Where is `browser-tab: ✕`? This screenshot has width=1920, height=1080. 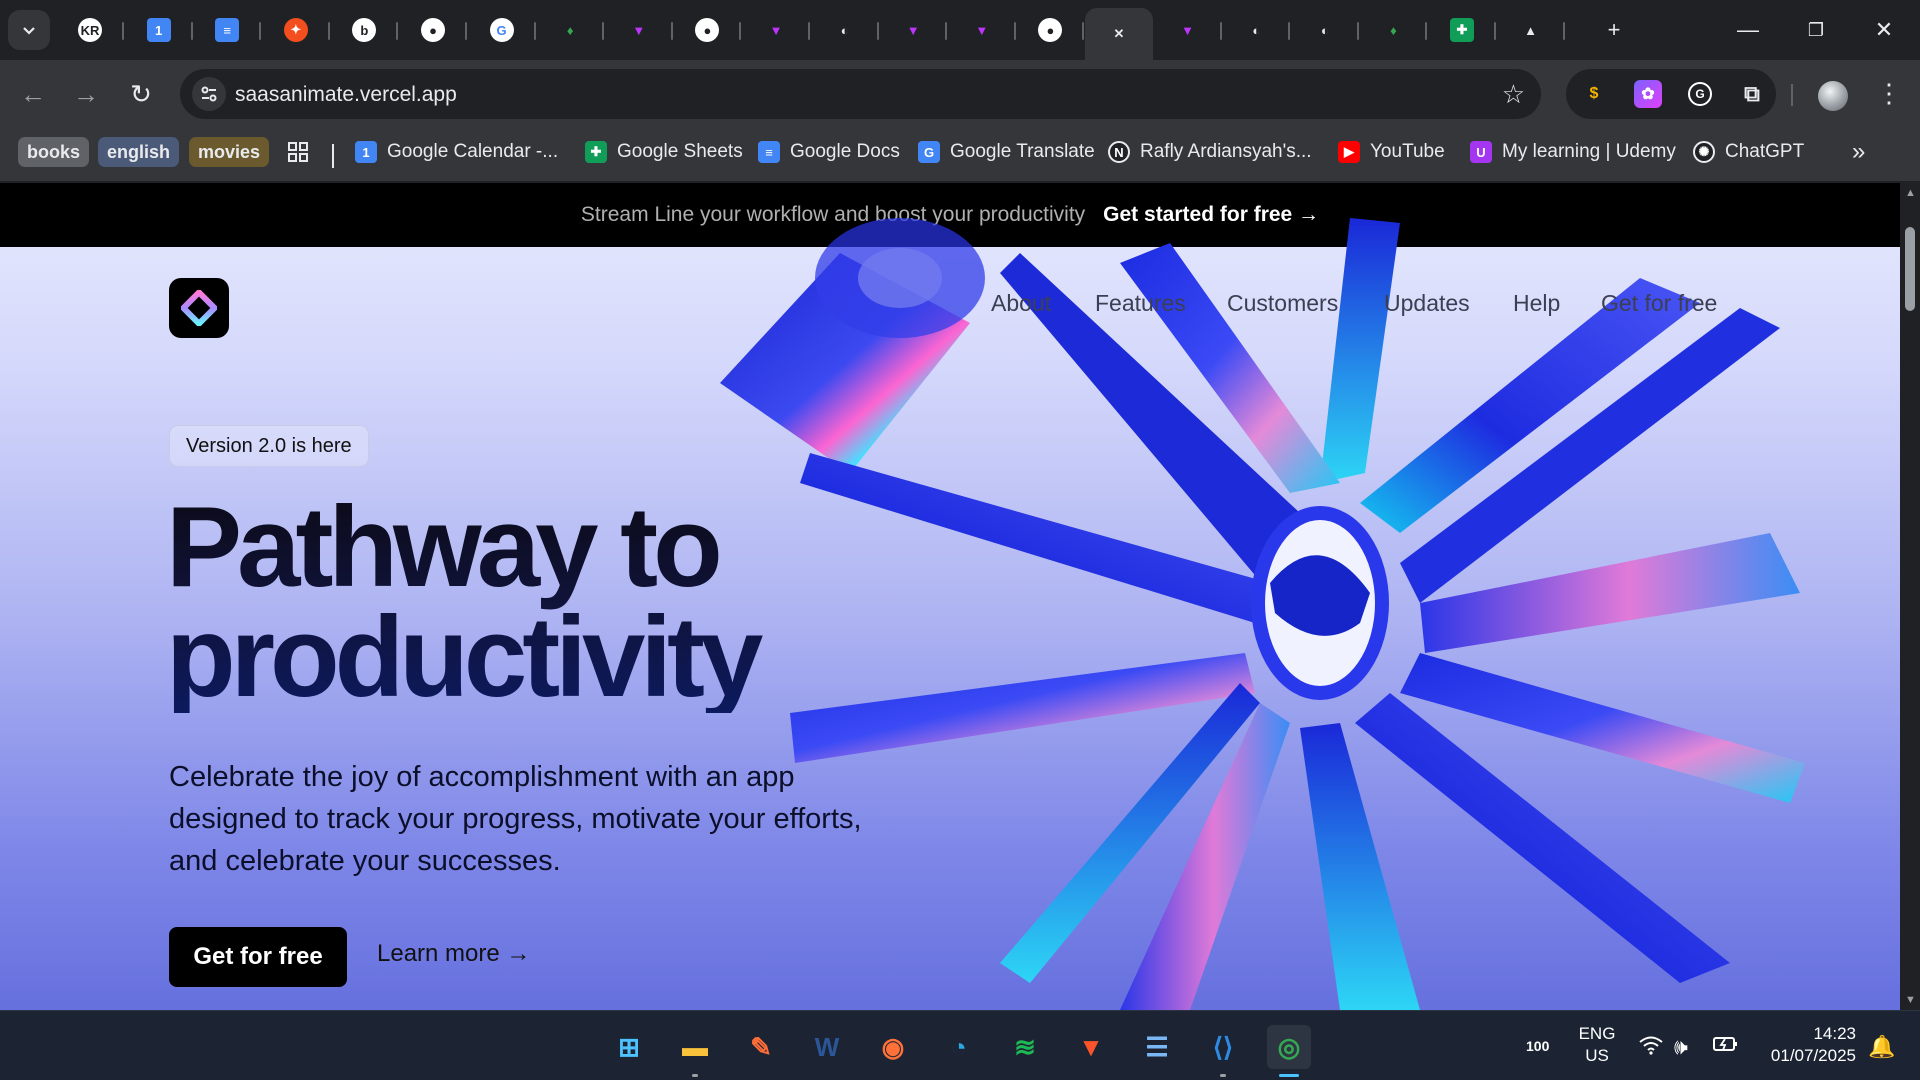
browser-tab: ✕ is located at coordinates (1119, 34).